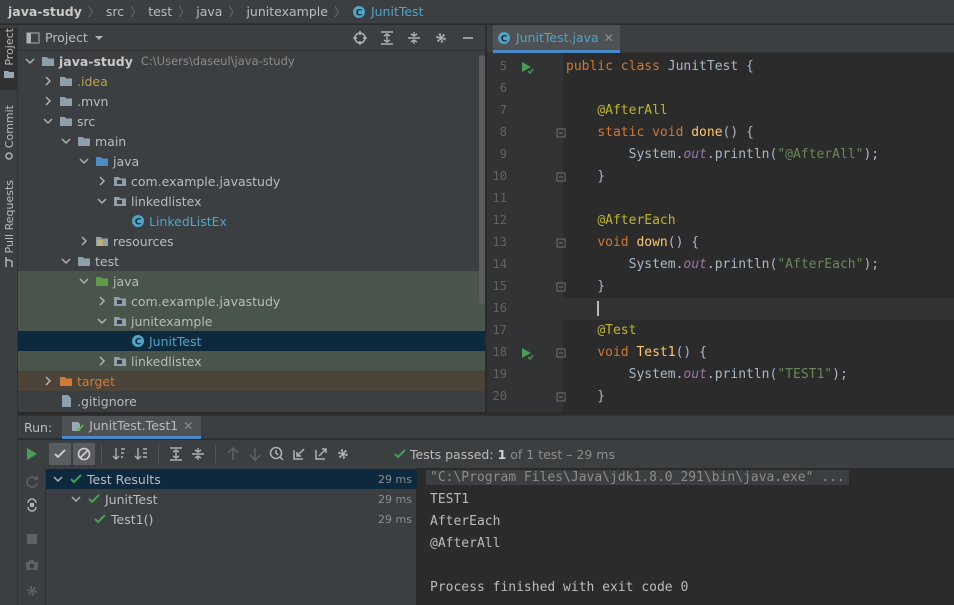 The image size is (954, 605). I want to click on resources-folder-icon, so click(102, 241).